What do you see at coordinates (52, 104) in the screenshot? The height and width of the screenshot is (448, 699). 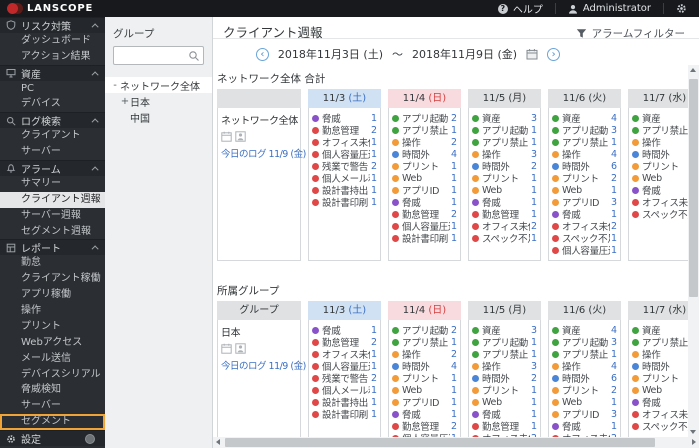 I see `sidebar-item: デバイス` at bounding box center [52, 104].